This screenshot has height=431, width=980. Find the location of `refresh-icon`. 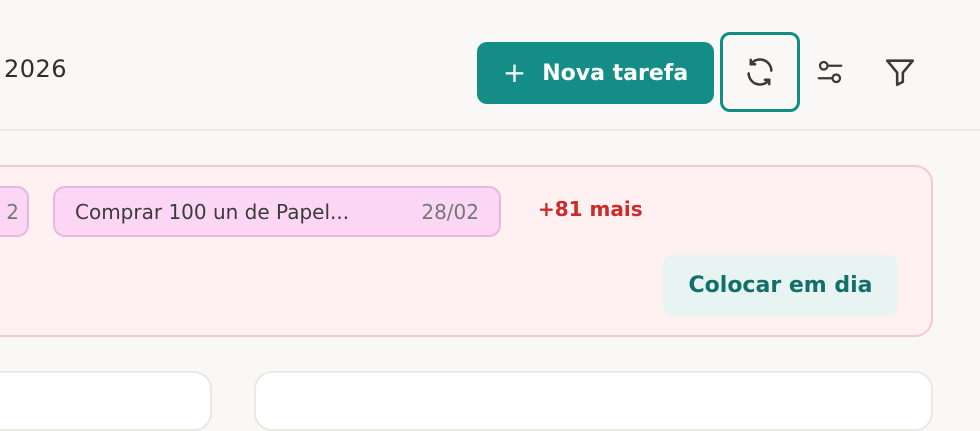

refresh-icon is located at coordinates (760, 72).